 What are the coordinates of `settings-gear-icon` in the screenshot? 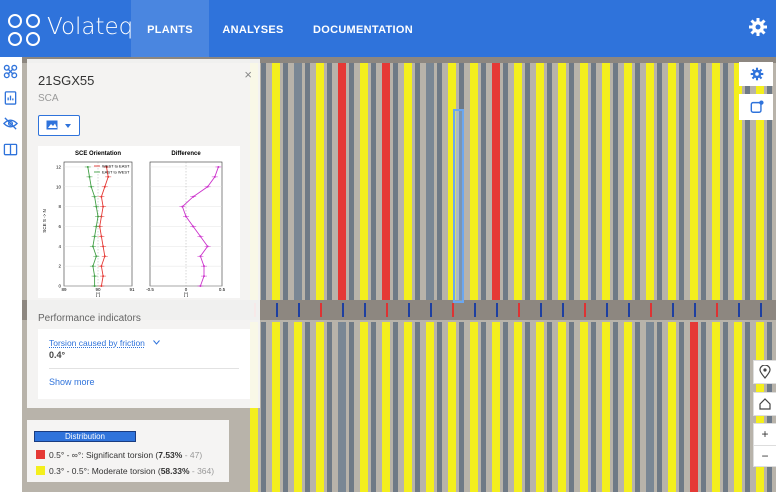 It's located at (758, 27).